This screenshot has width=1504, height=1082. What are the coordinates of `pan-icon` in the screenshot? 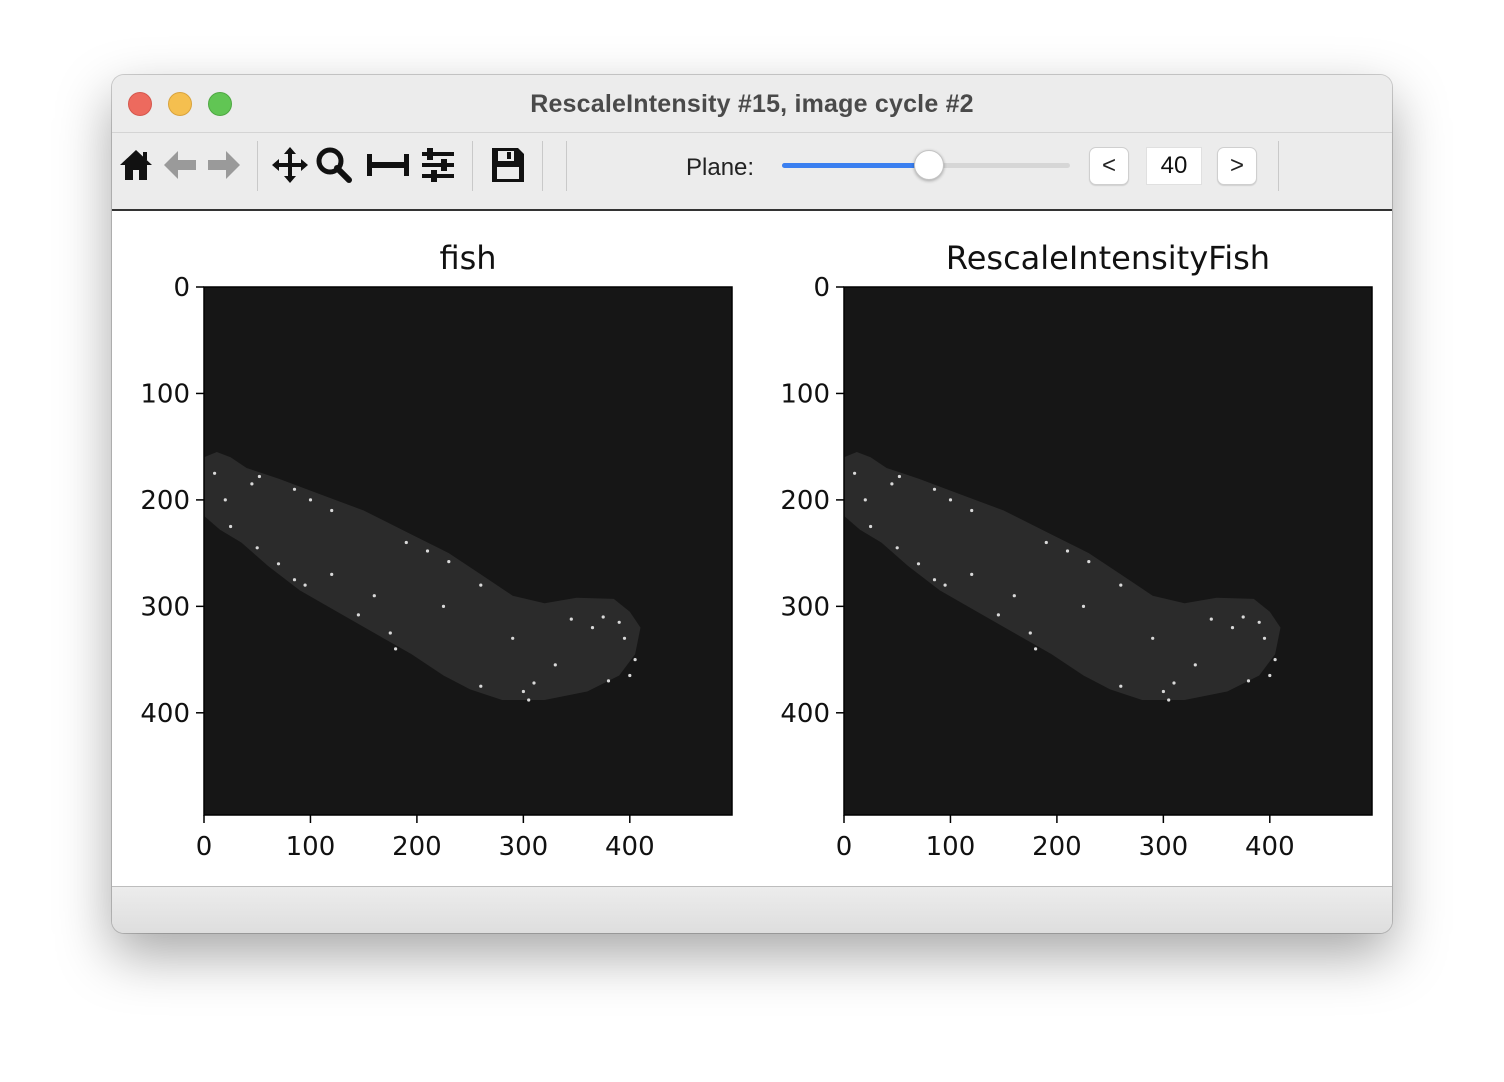 It's located at (290, 165).